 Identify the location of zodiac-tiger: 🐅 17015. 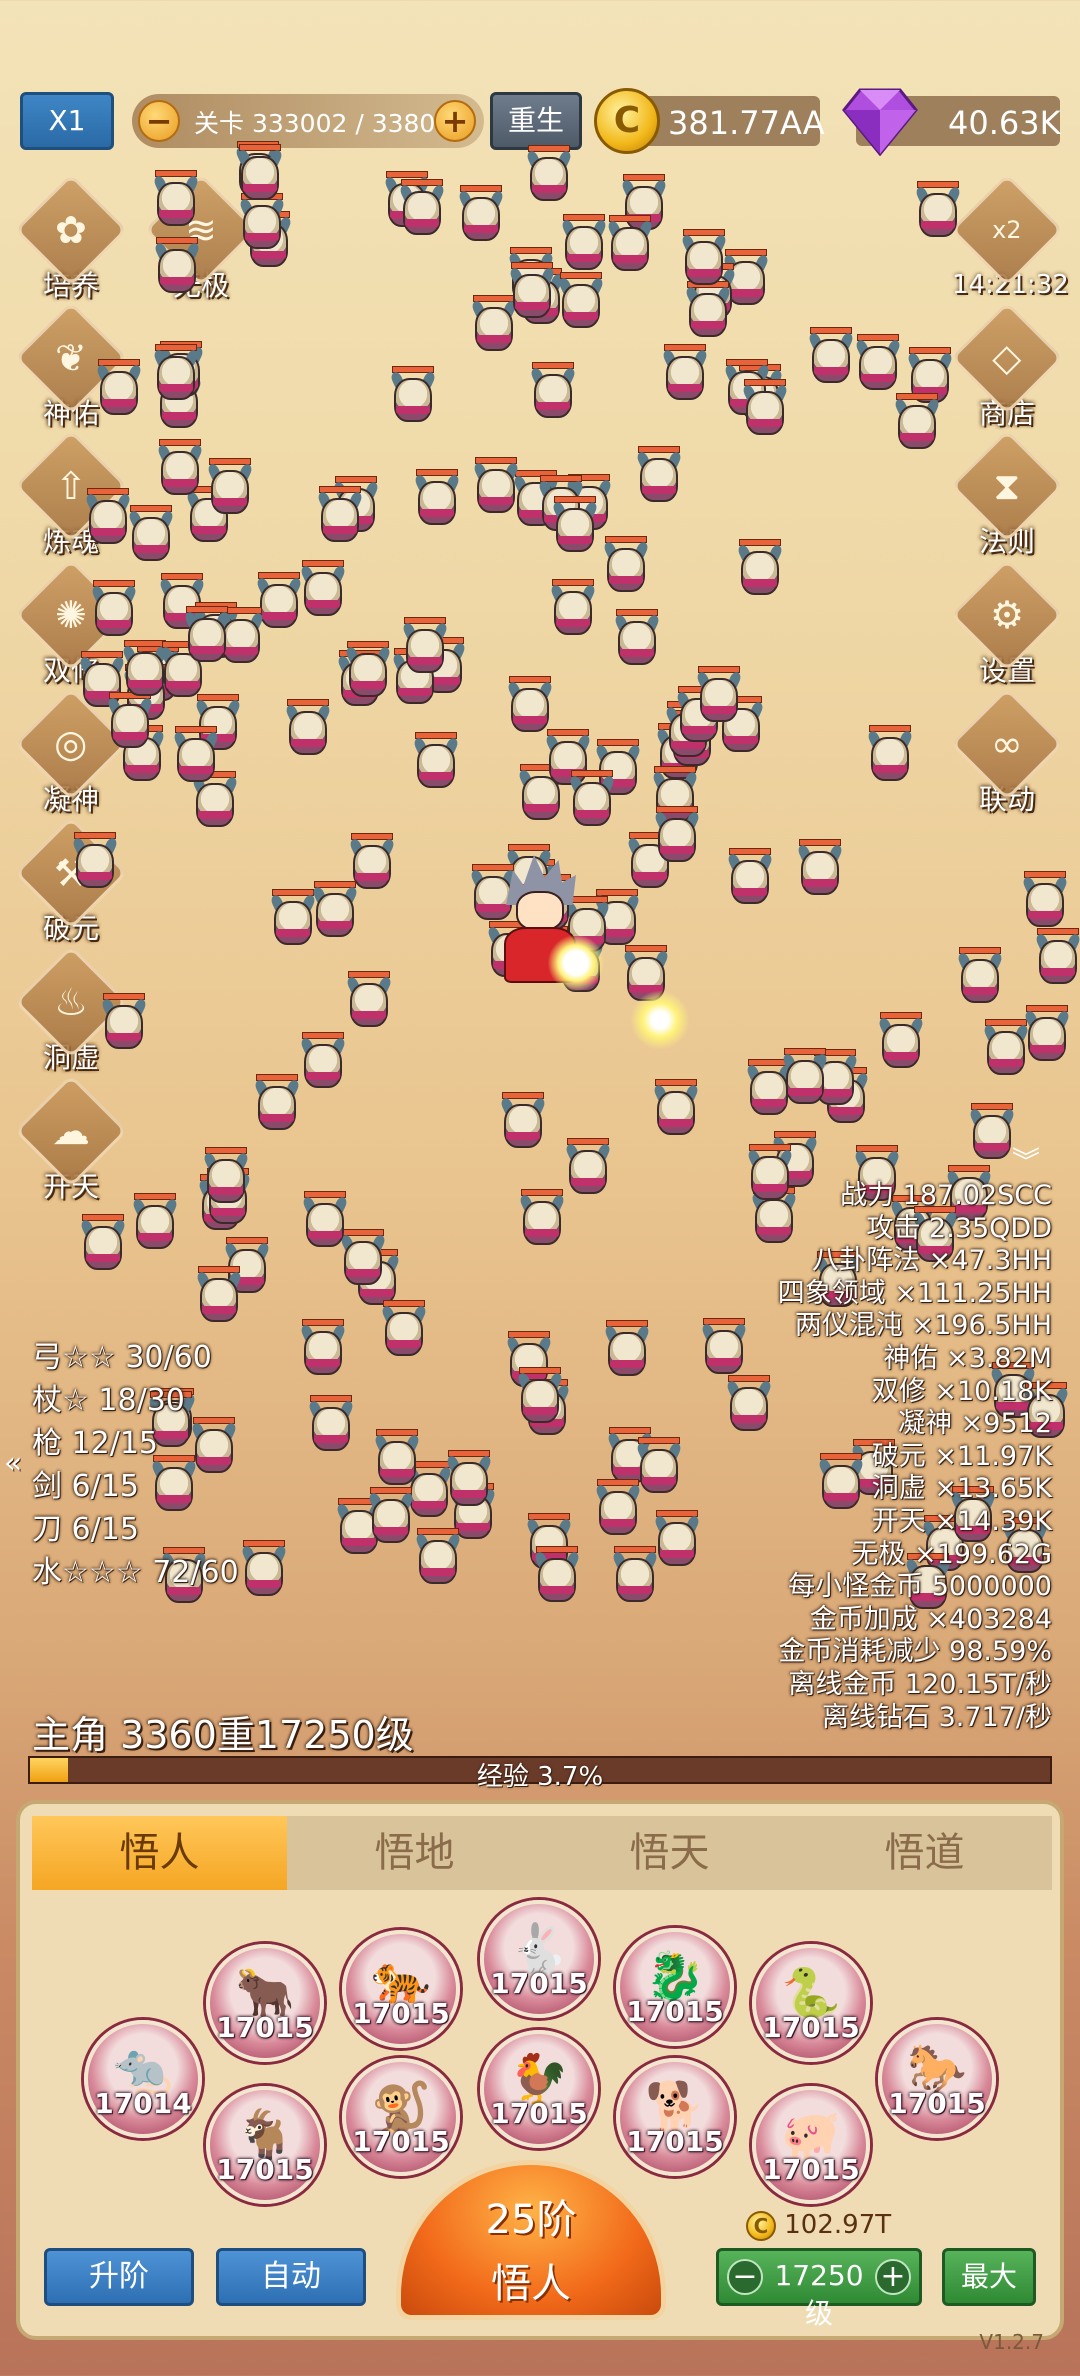
(401, 1989).